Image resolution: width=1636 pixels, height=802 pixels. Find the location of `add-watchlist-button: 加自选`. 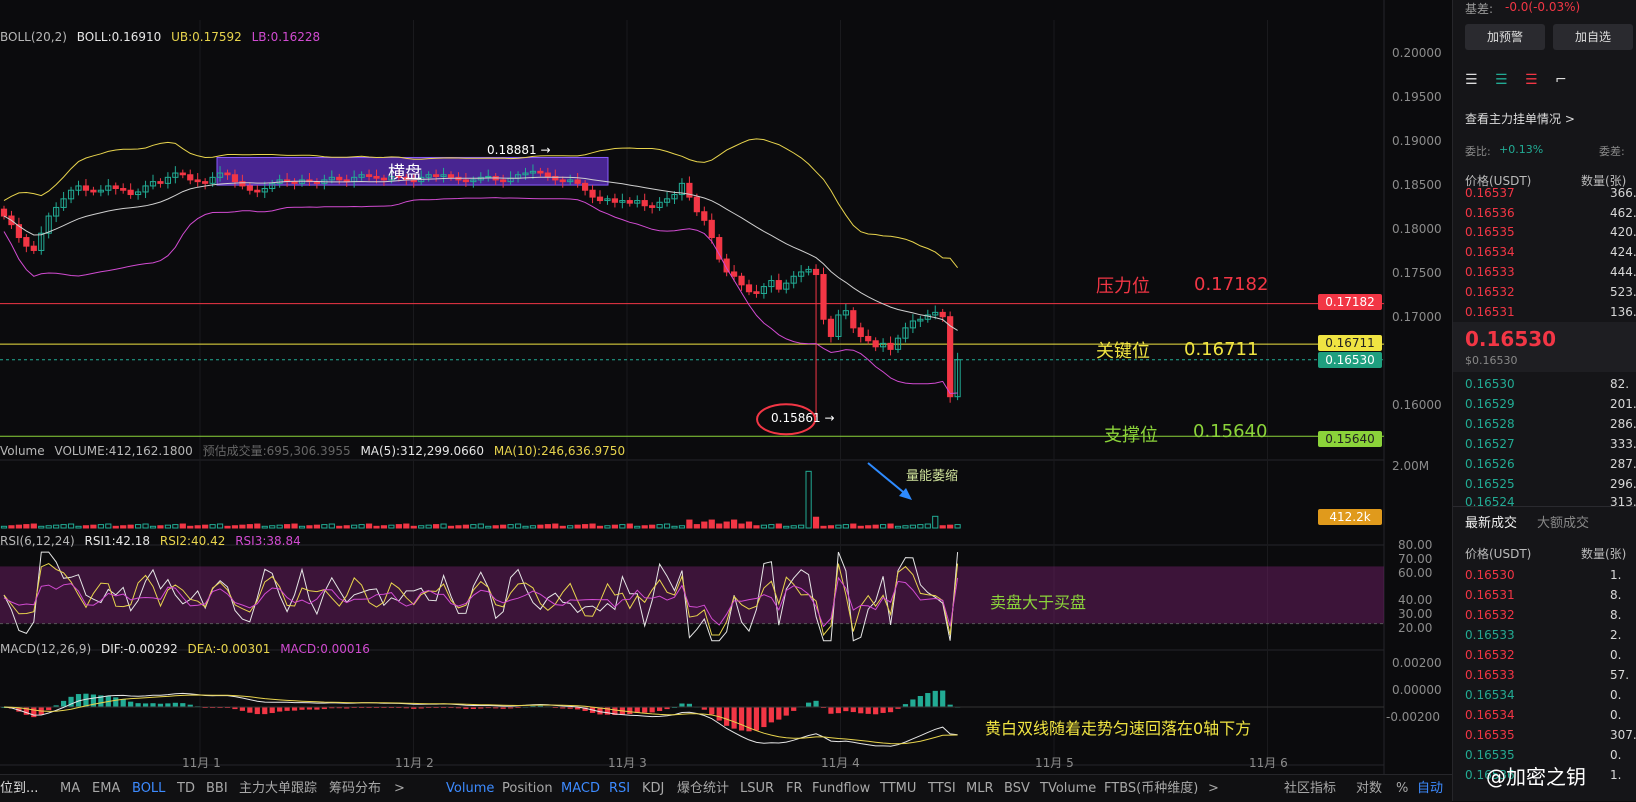

add-watchlist-button: 加自选 is located at coordinates (1593, 37).